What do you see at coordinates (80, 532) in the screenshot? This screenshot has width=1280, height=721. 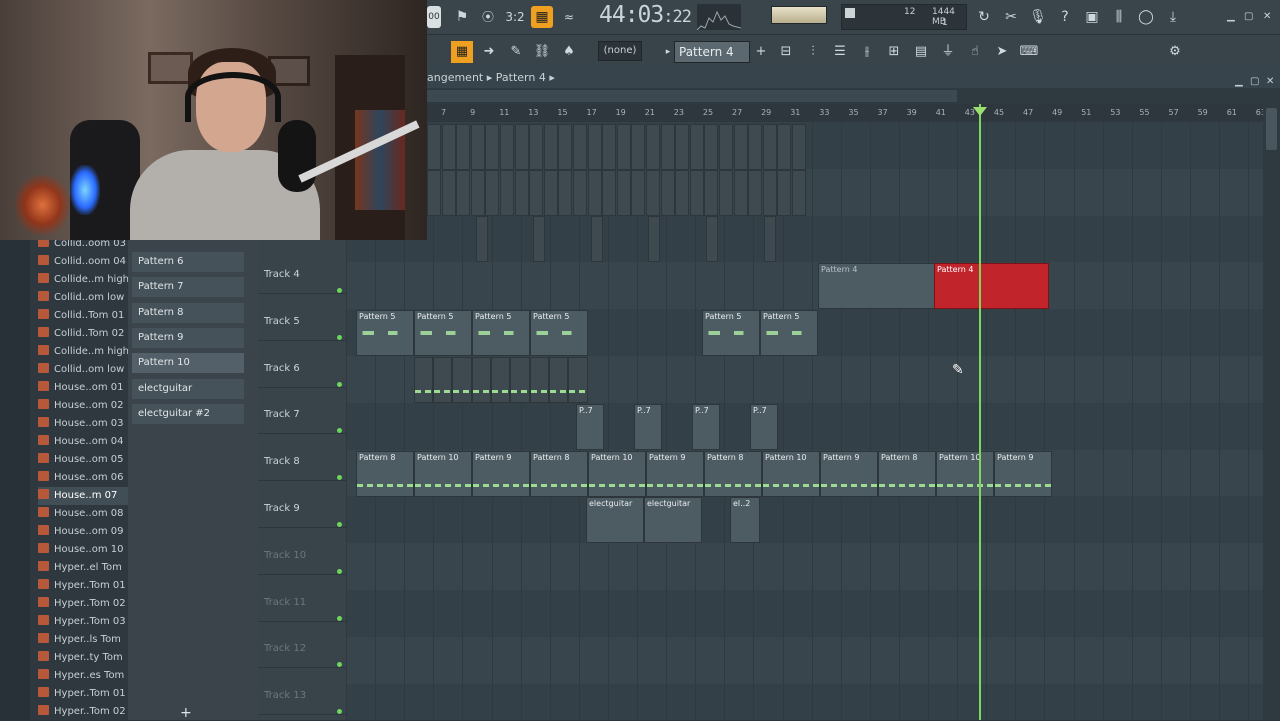 I see `browser-item: House..om 09` at bounding box center [80, 532].